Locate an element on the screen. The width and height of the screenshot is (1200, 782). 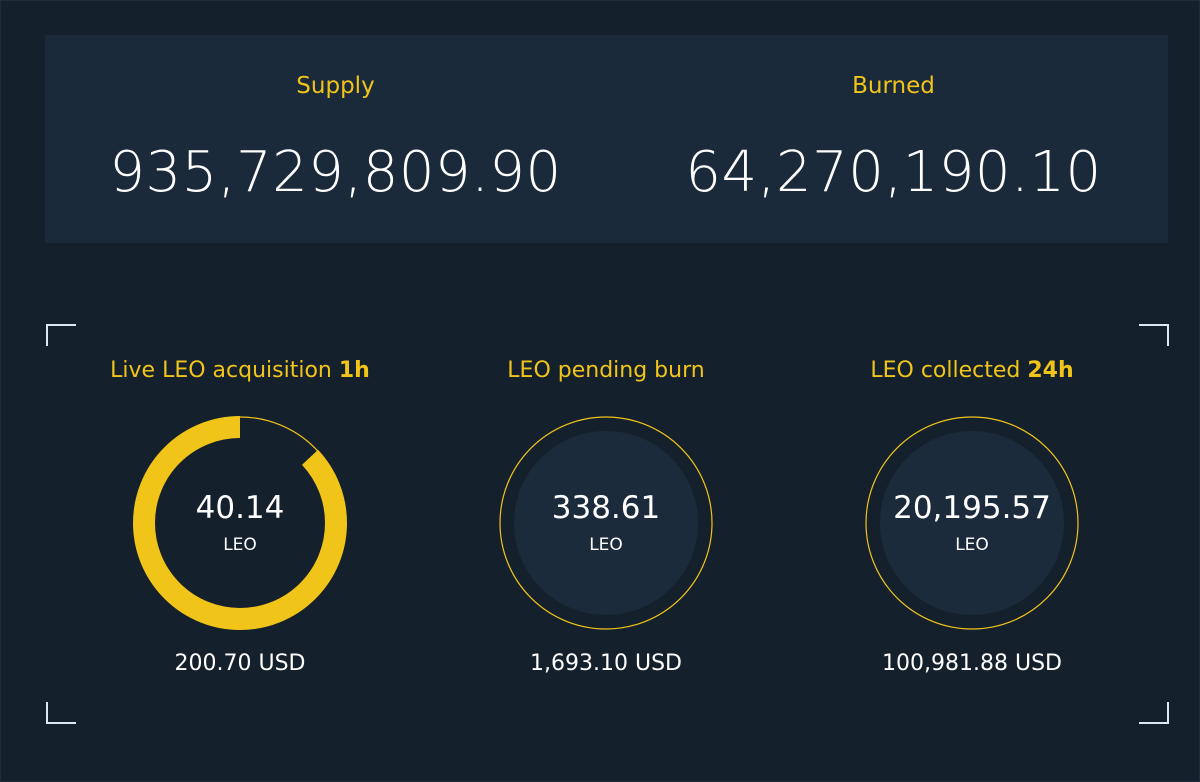
metric-title: LEO pending burn is located at coordinates (606, 371).